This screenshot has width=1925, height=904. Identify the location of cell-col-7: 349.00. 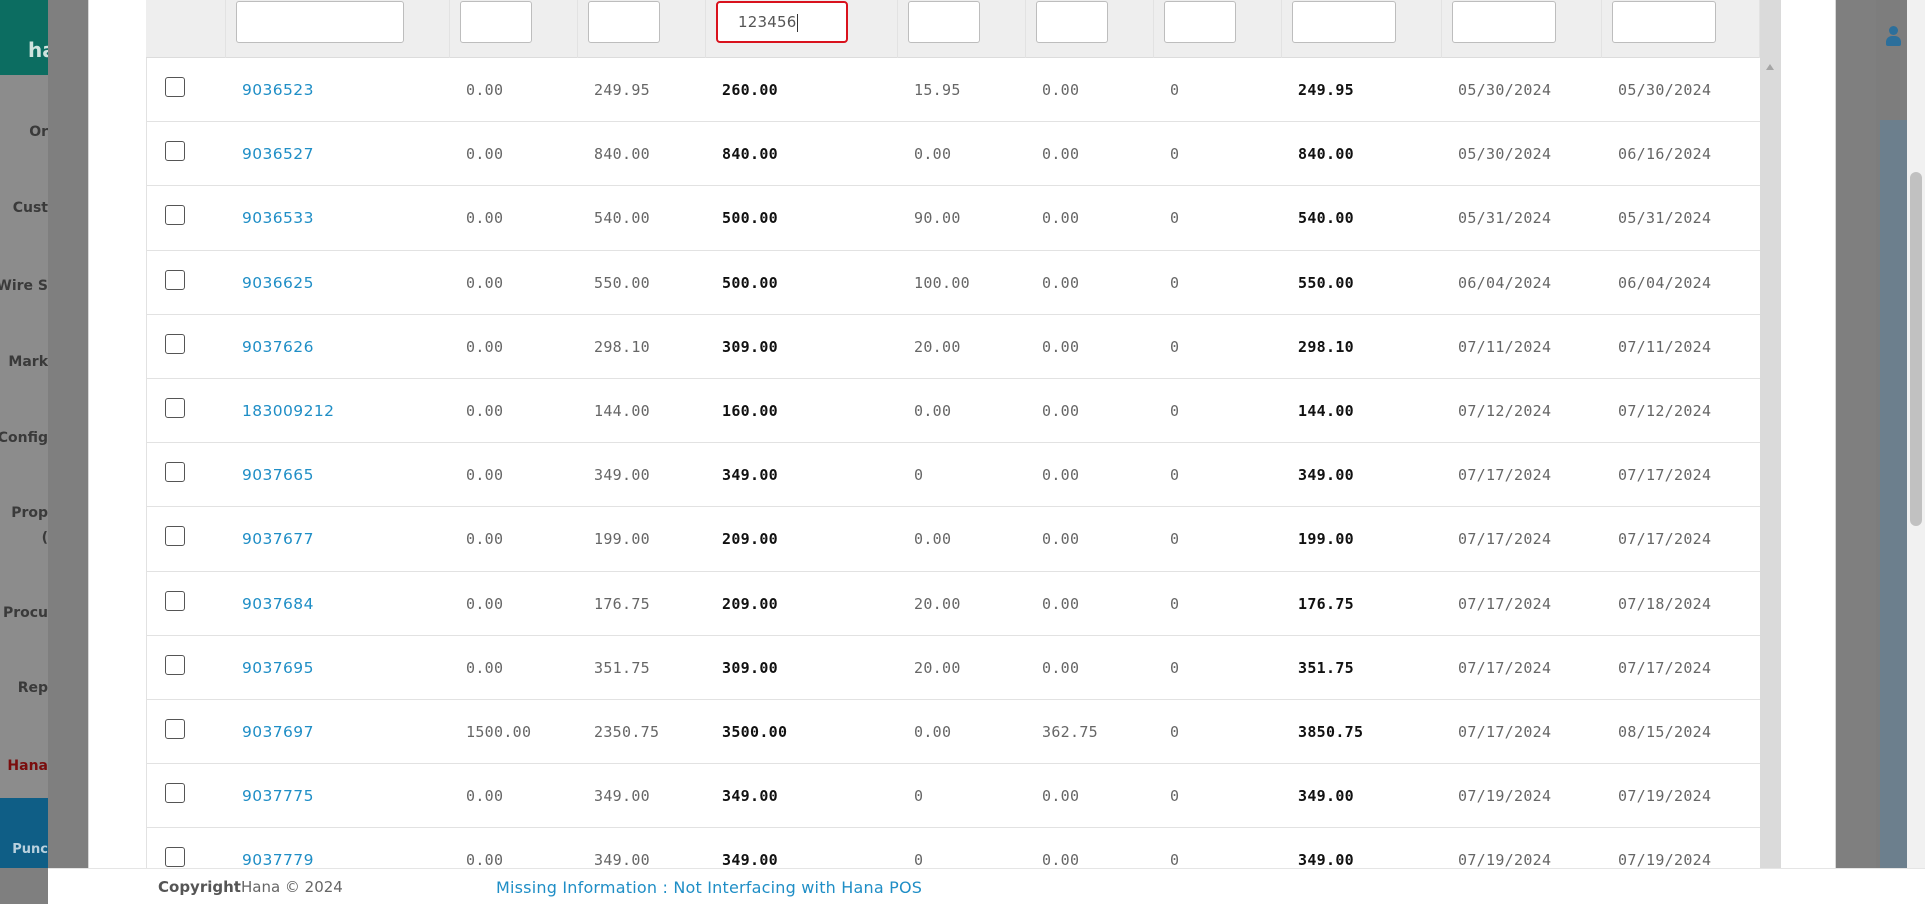
(1326, 475).